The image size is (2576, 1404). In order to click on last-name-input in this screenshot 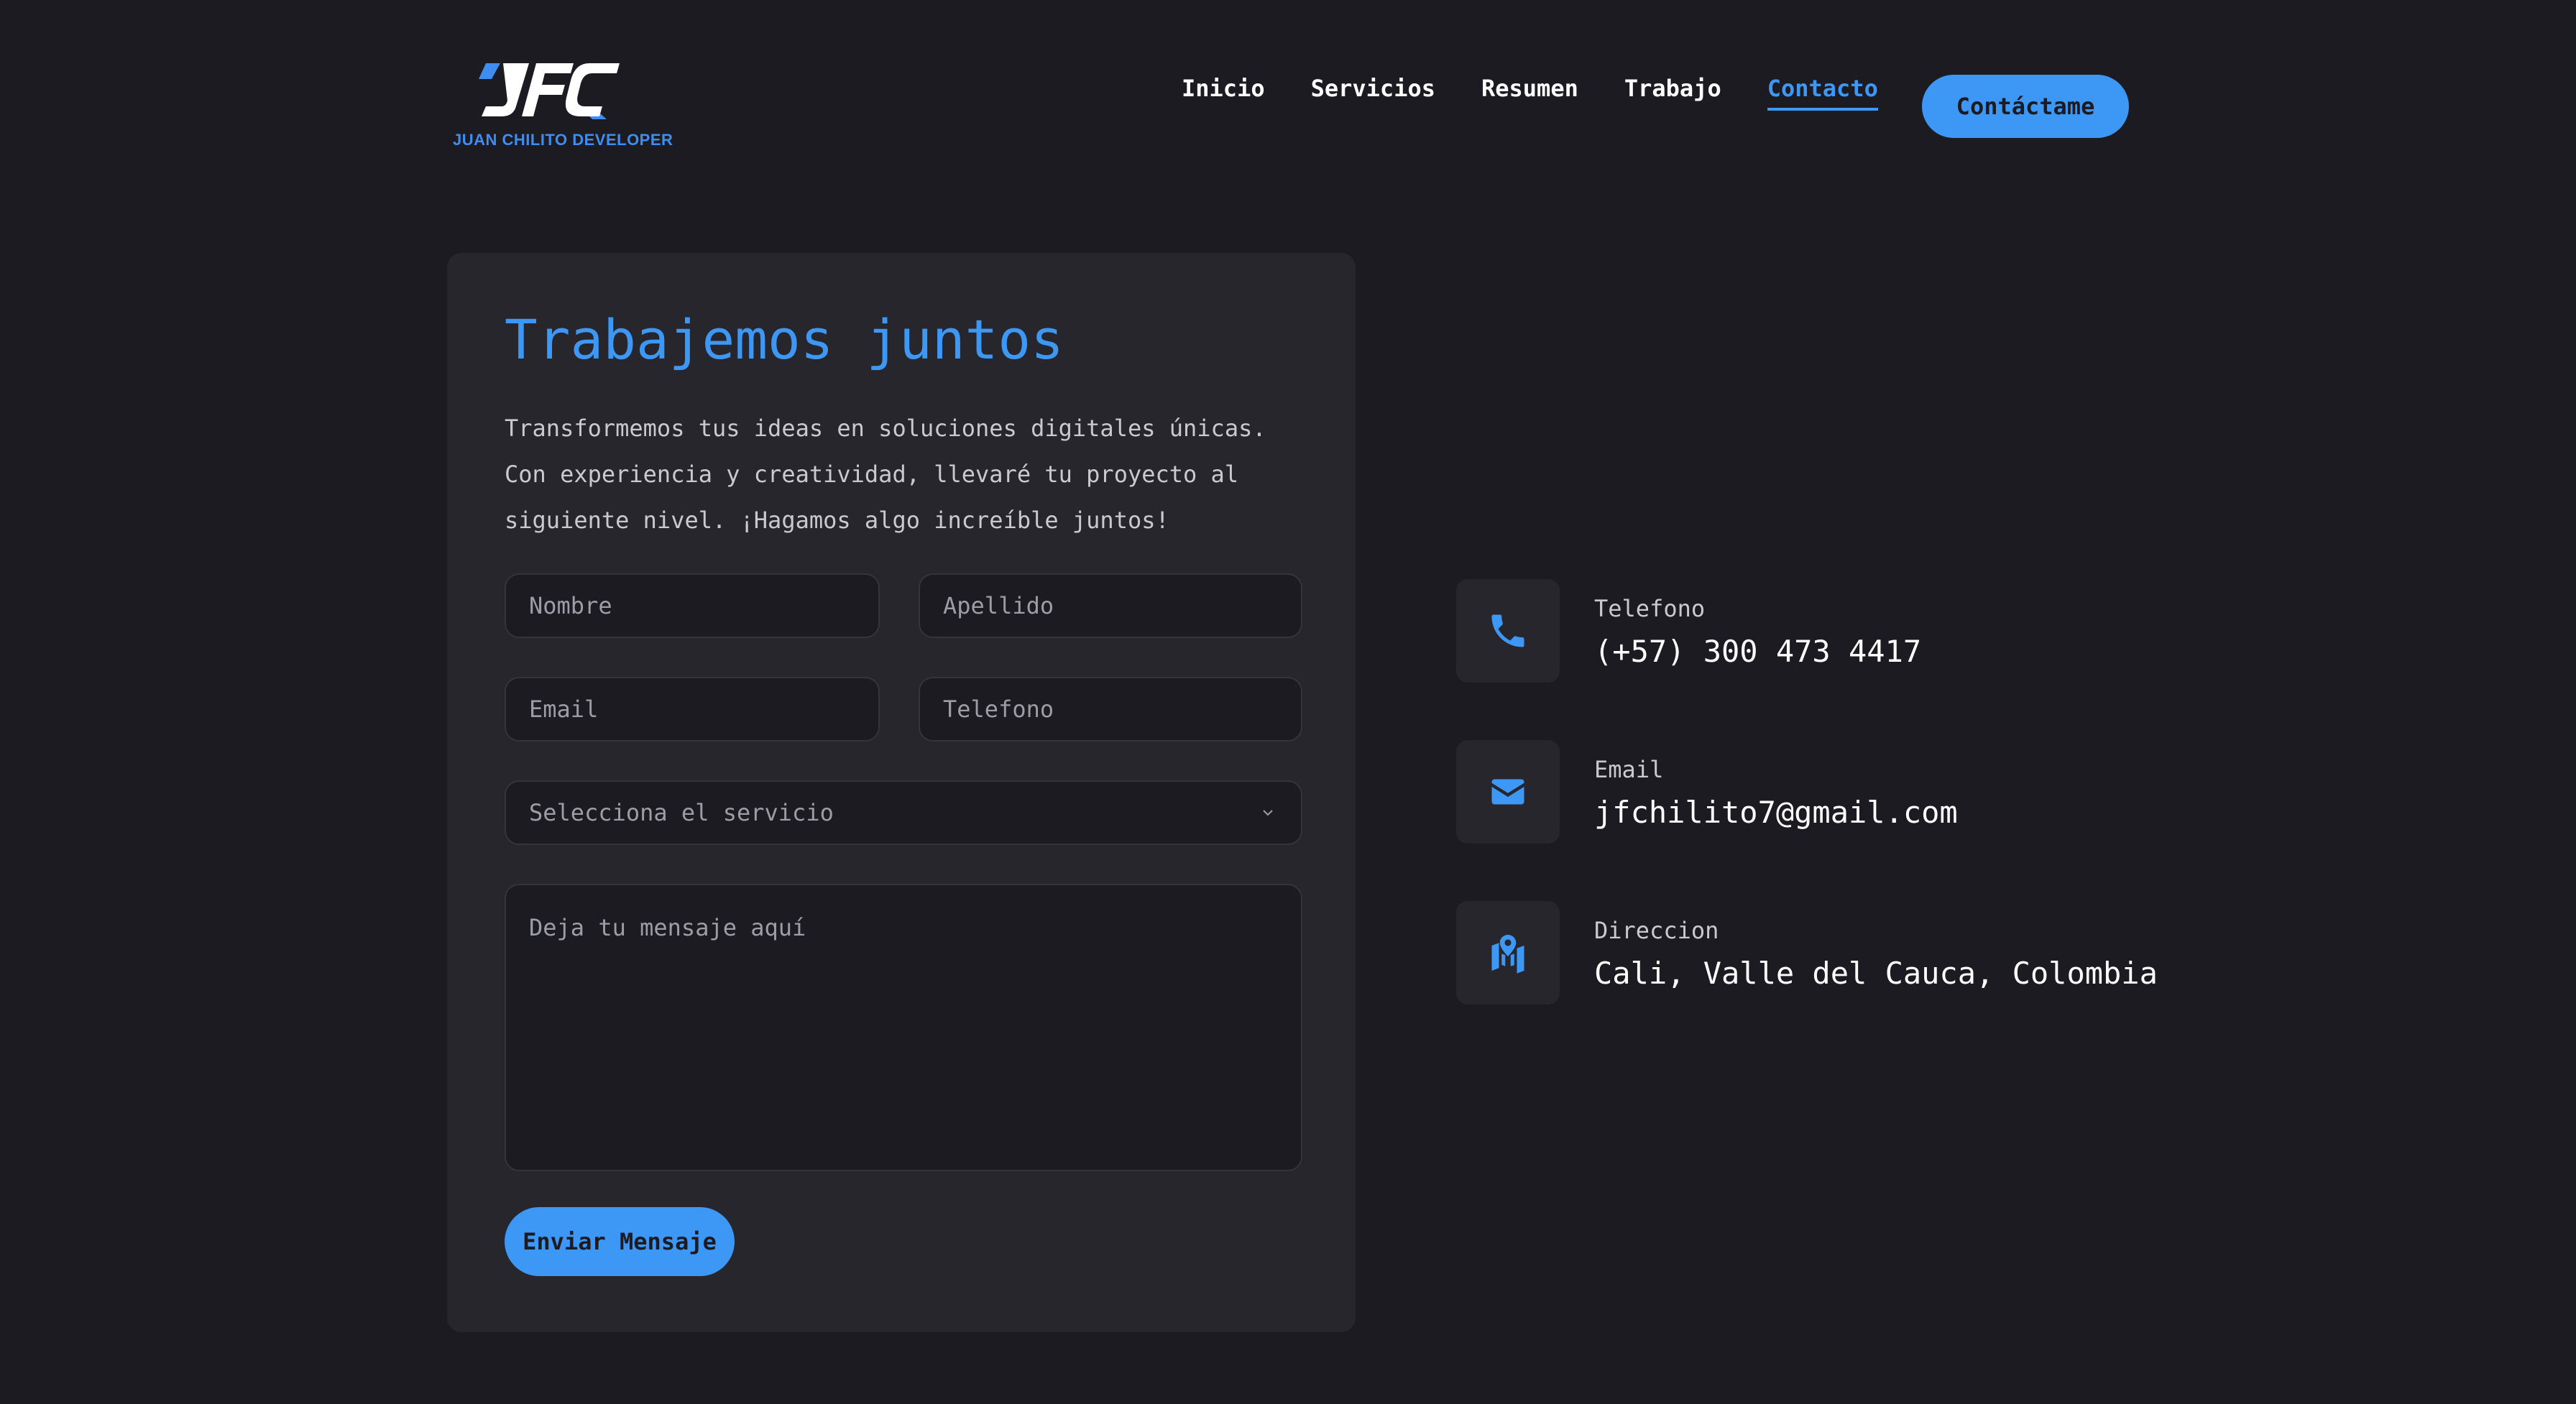, I will do `click(1110, 605)`.